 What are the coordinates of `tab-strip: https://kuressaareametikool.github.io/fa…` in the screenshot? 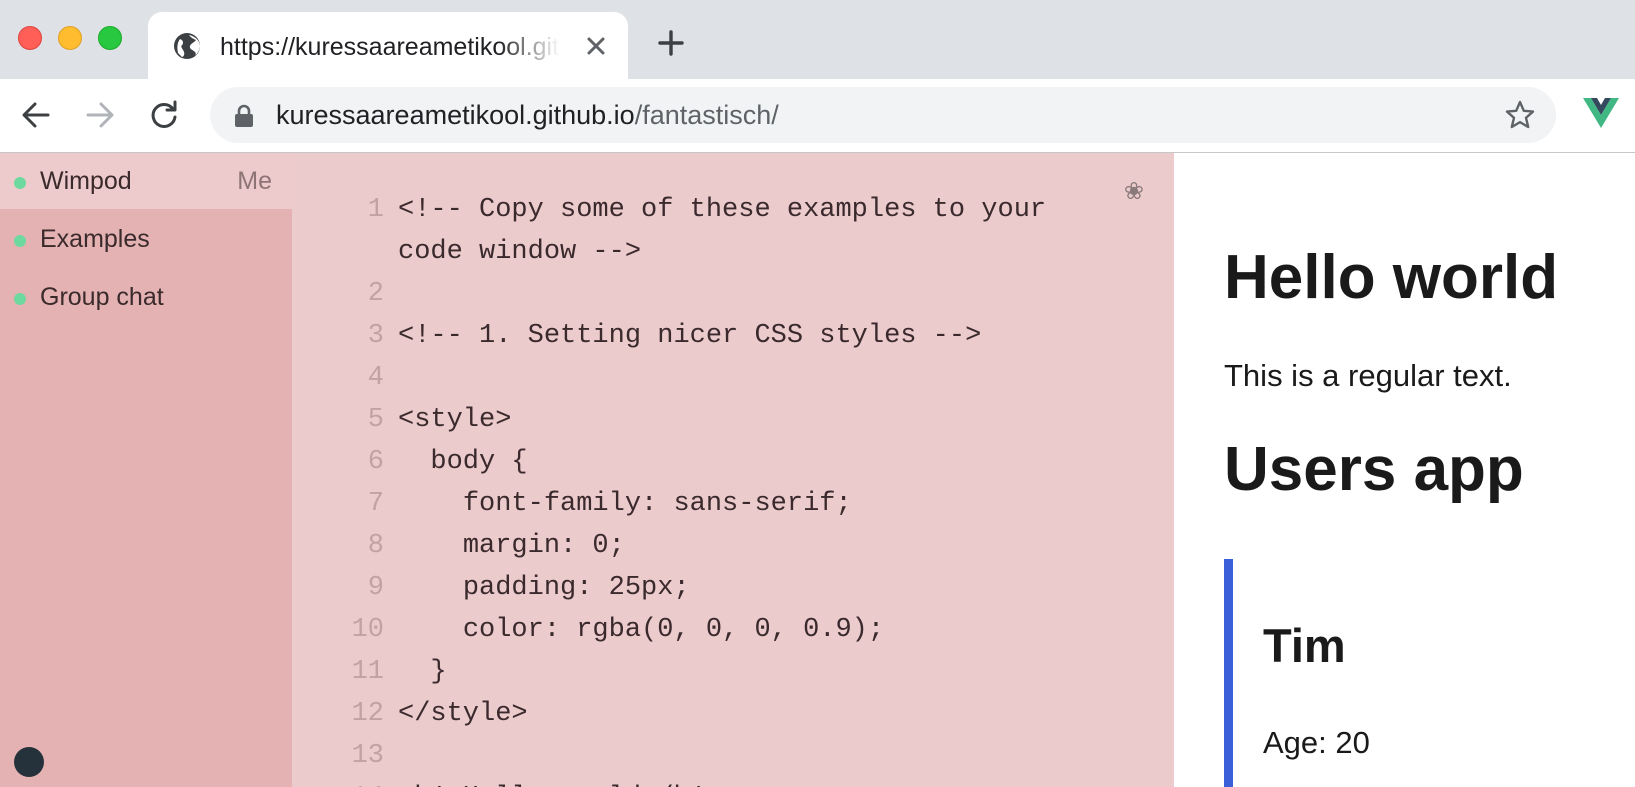 It's located at (817, 39).